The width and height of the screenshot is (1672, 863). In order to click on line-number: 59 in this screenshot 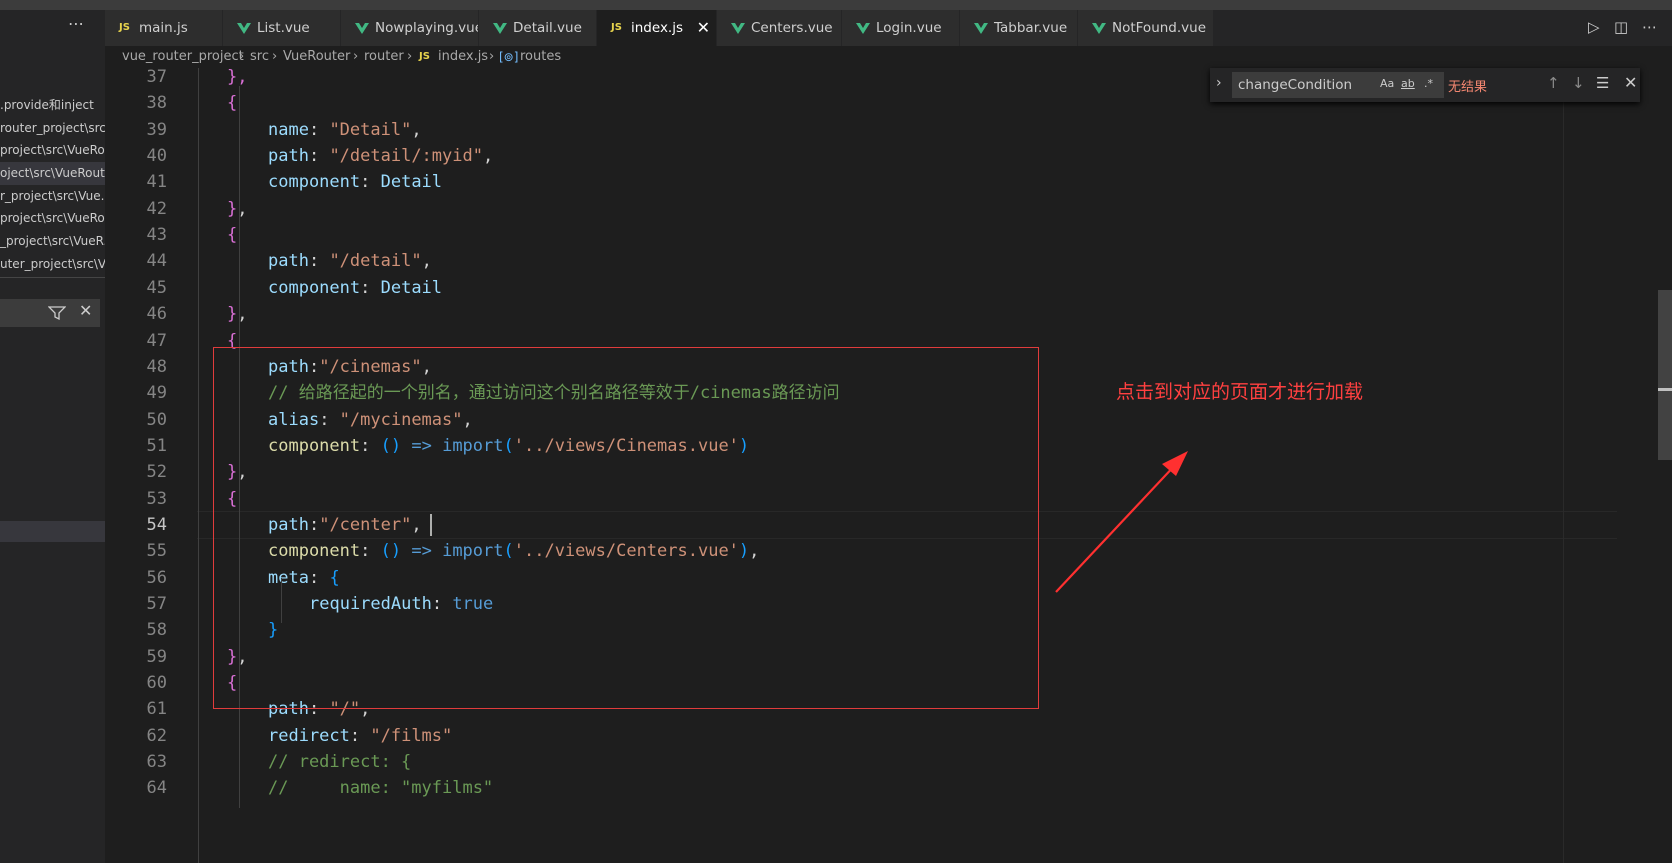, I will do `click(156, 656)`.